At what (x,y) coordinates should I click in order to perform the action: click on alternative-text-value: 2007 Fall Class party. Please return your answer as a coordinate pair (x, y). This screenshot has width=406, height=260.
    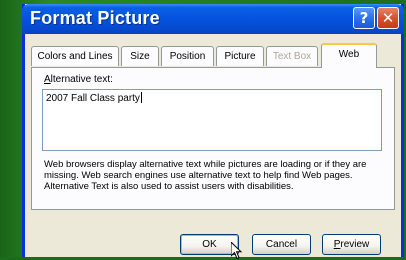
    Looking at the image, I should click on (93, 98).